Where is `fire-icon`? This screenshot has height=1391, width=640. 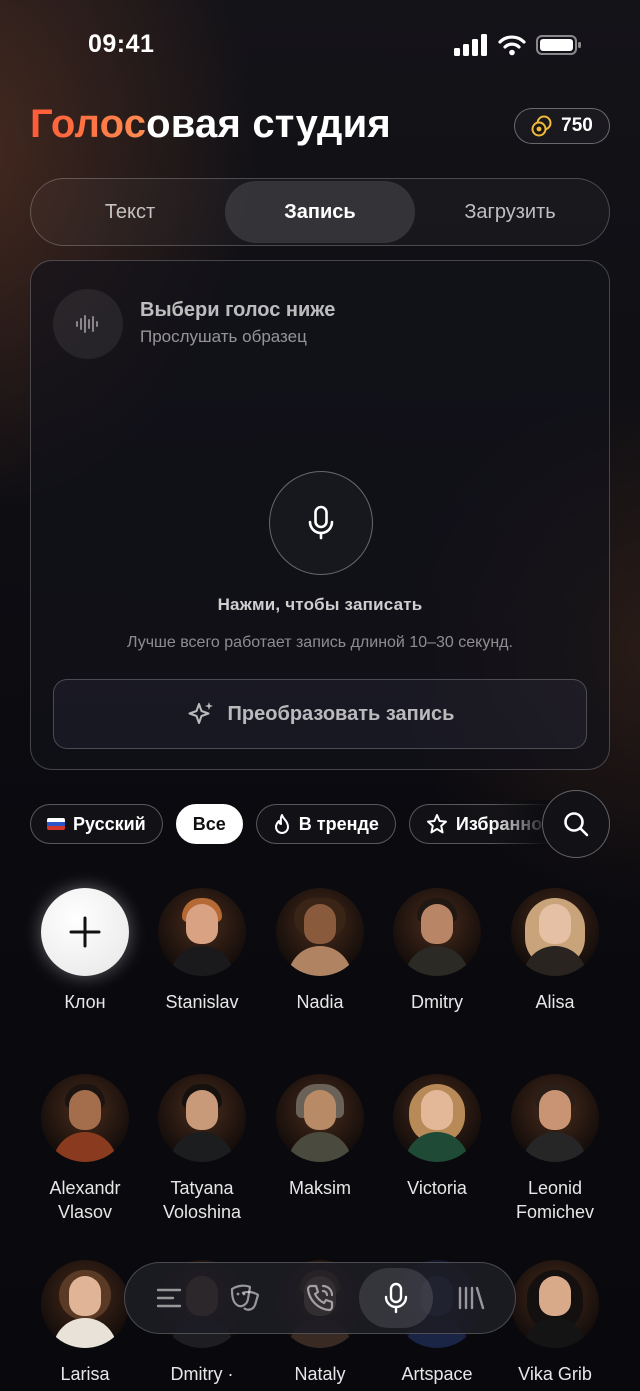
fire-icon is located at coordinates (281, 824).